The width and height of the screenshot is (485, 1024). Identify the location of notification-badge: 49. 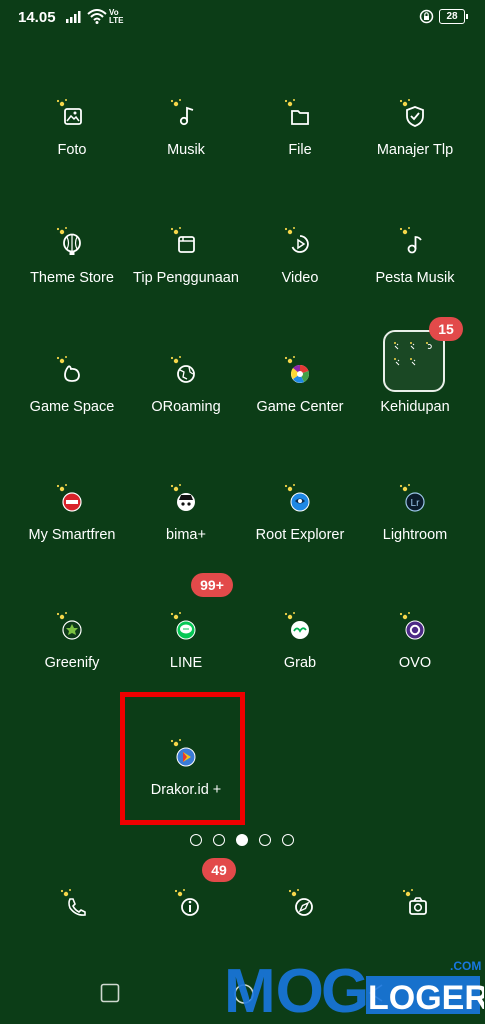
(219, 870).